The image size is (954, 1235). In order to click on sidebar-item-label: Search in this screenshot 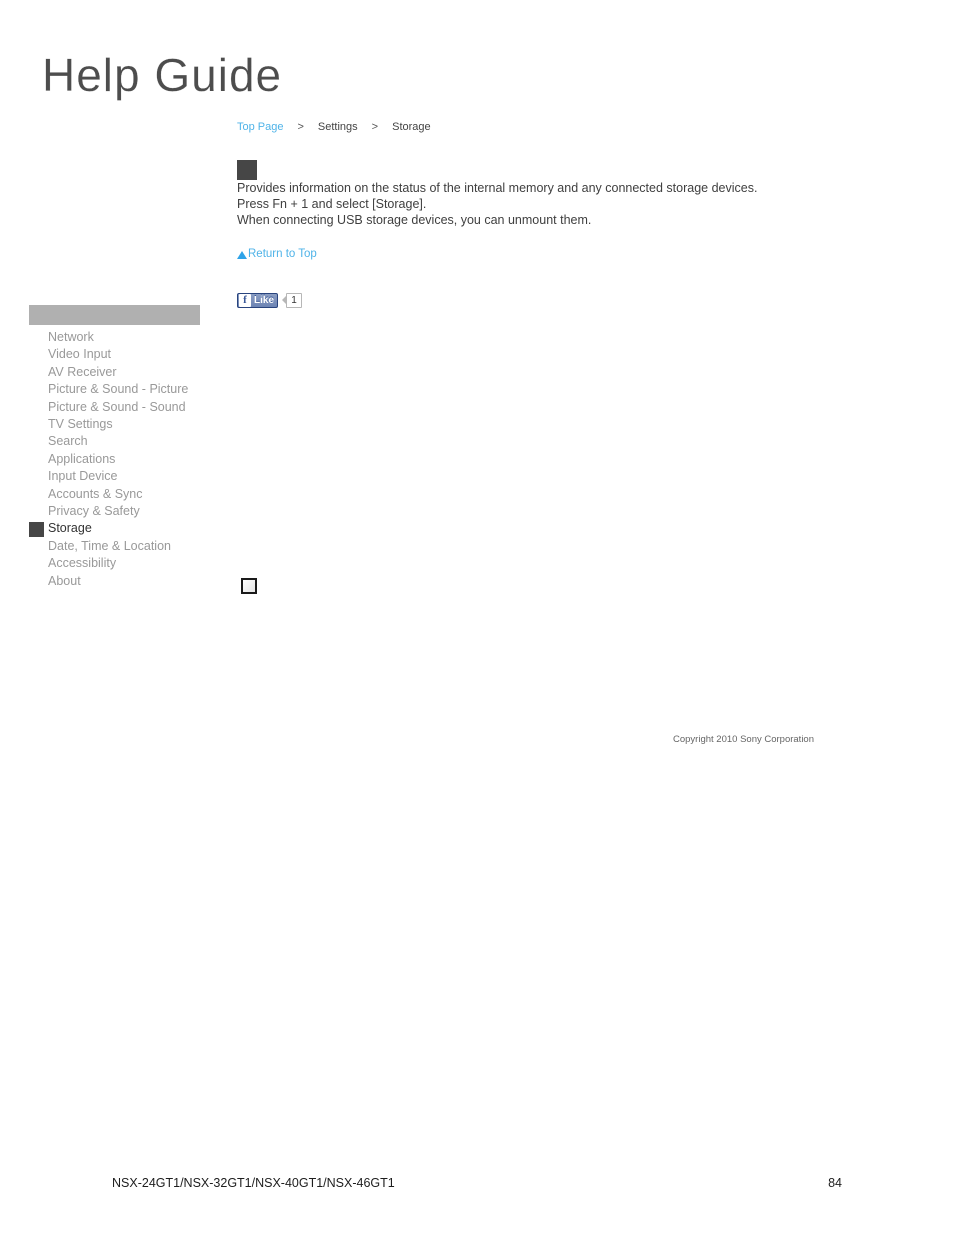, I will do `click(68, 441)`.